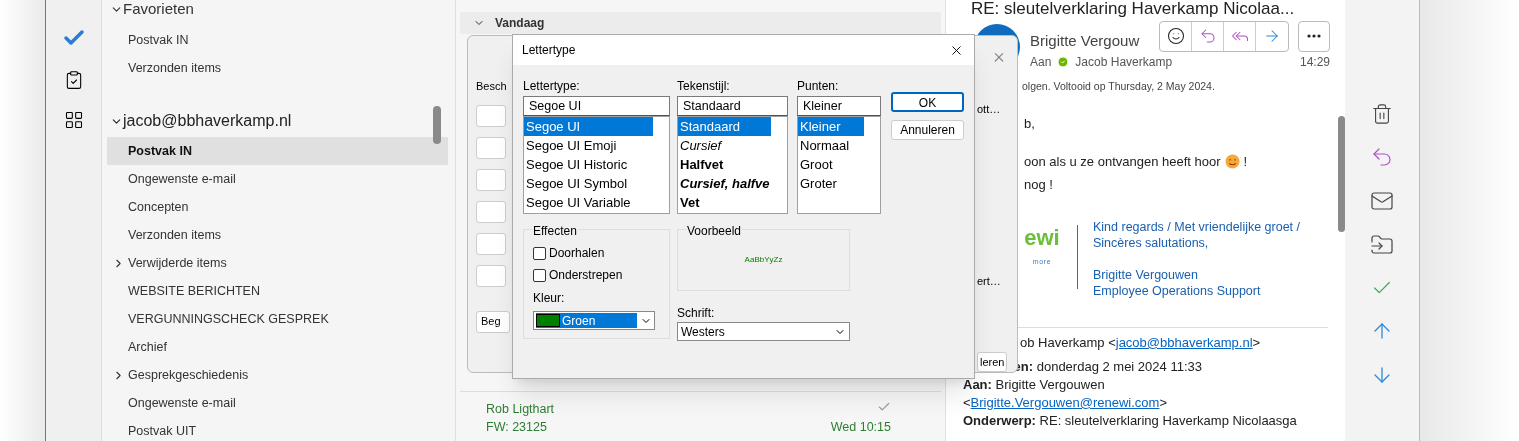 Image resolution: width=1519 pixels, height=441 pixels. I want to click on reply-icon, so click(1207, 36).